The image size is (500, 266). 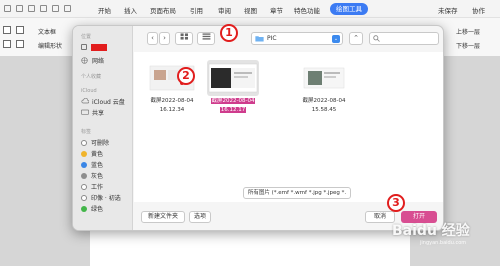 What do you see at coordinates (97, 154) in the screenshot?
I see `tag-label: 黄色` at bounding box center [97, 154].